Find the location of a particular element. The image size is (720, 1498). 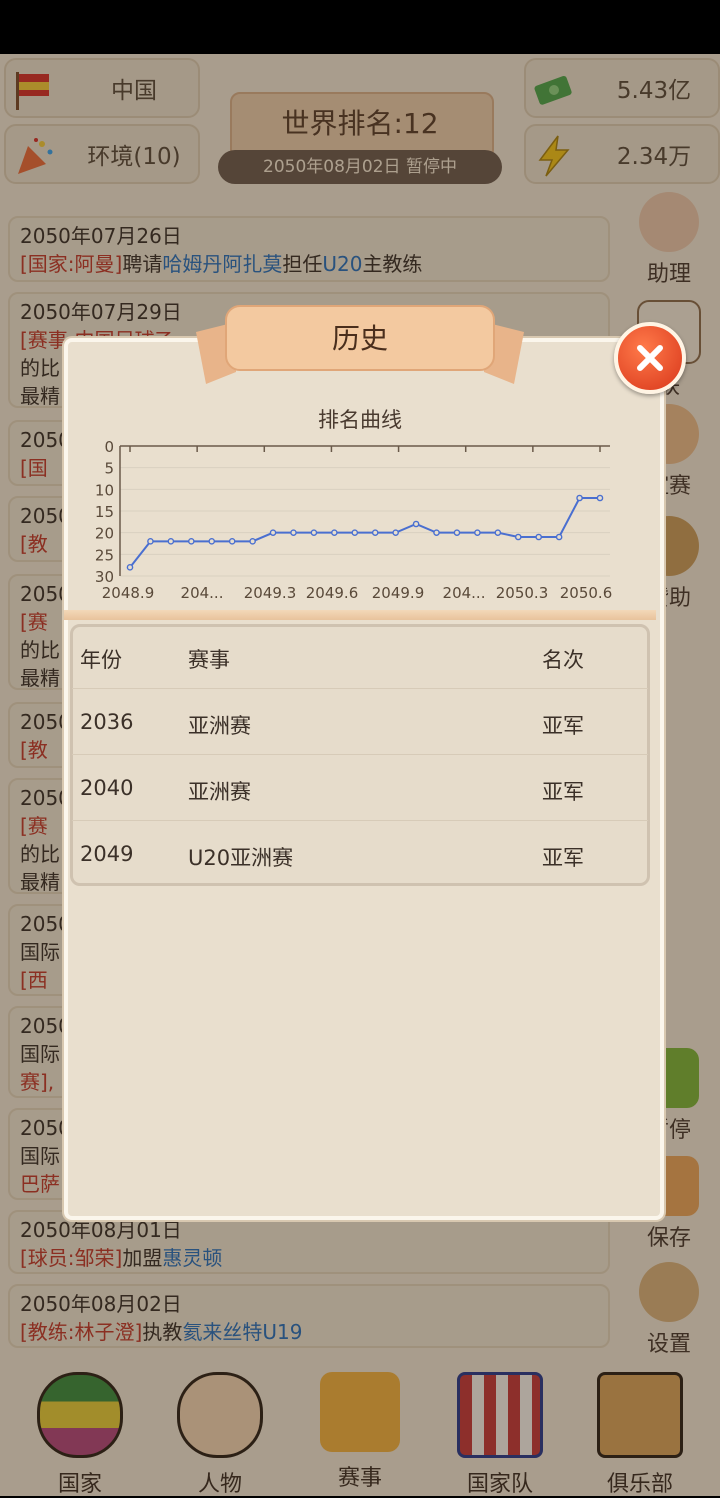

country-flag-icon is located at coordinates (80, 1415).